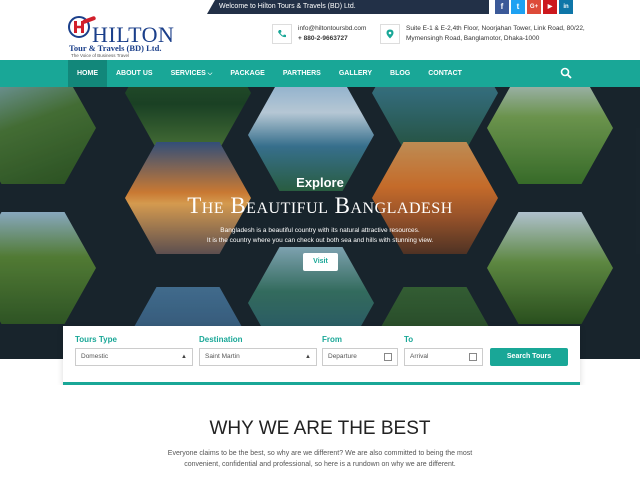 This screenshot has height=480, width=640. What do you see at coordinates (355, 73) in the screenshot?
I see `nav-gallery: GALLERY` at bounding box center [355, 73].